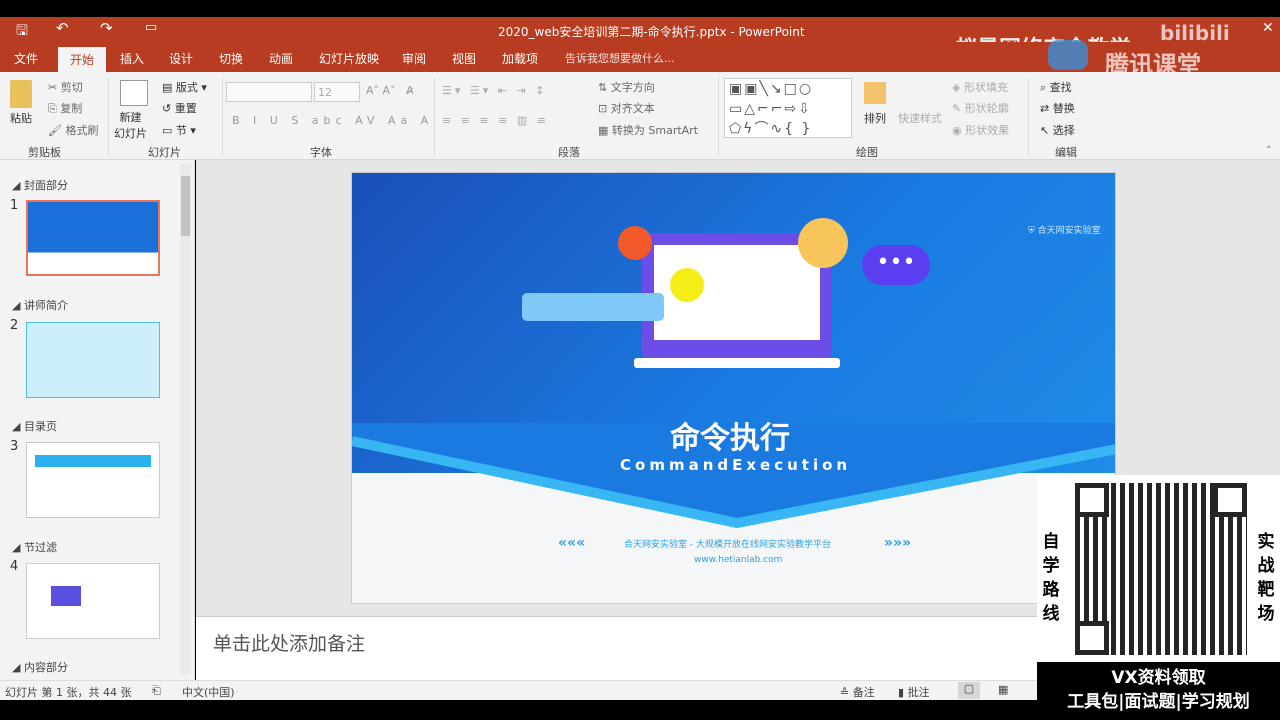  What do you see at coordinates (34, 547) in the screenshot?
I see `section-filter: ◢ 节过滤` at bounding box center [34, 547].